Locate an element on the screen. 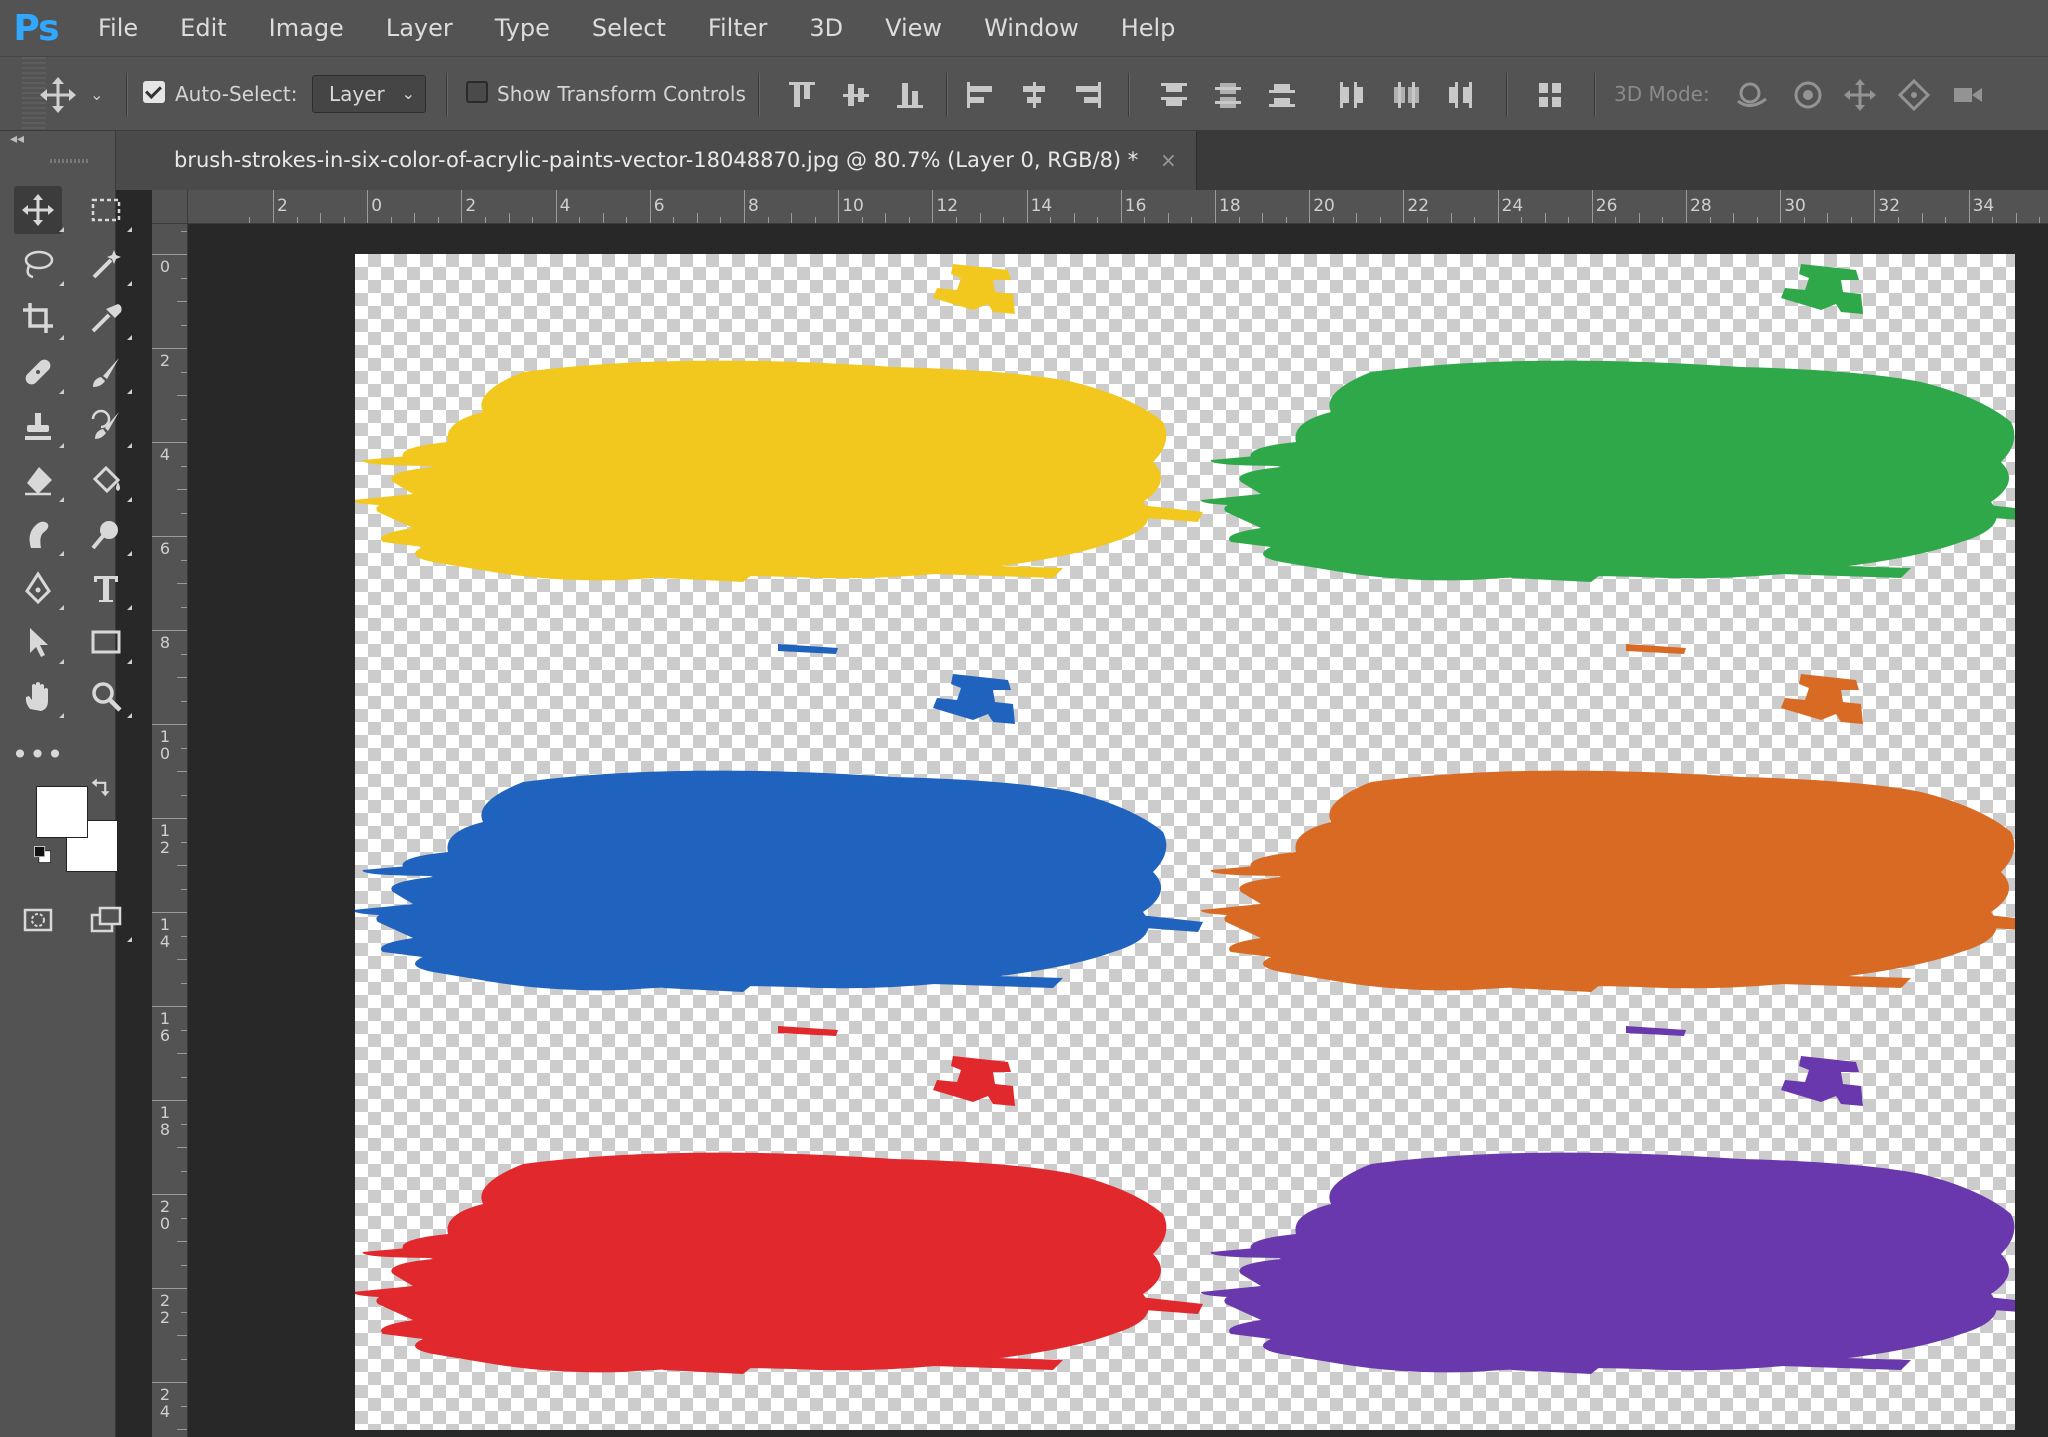 Image resolution: width=2048 pixels, height=1437 pixels. pen-tool is located at coordinates (39, 588).